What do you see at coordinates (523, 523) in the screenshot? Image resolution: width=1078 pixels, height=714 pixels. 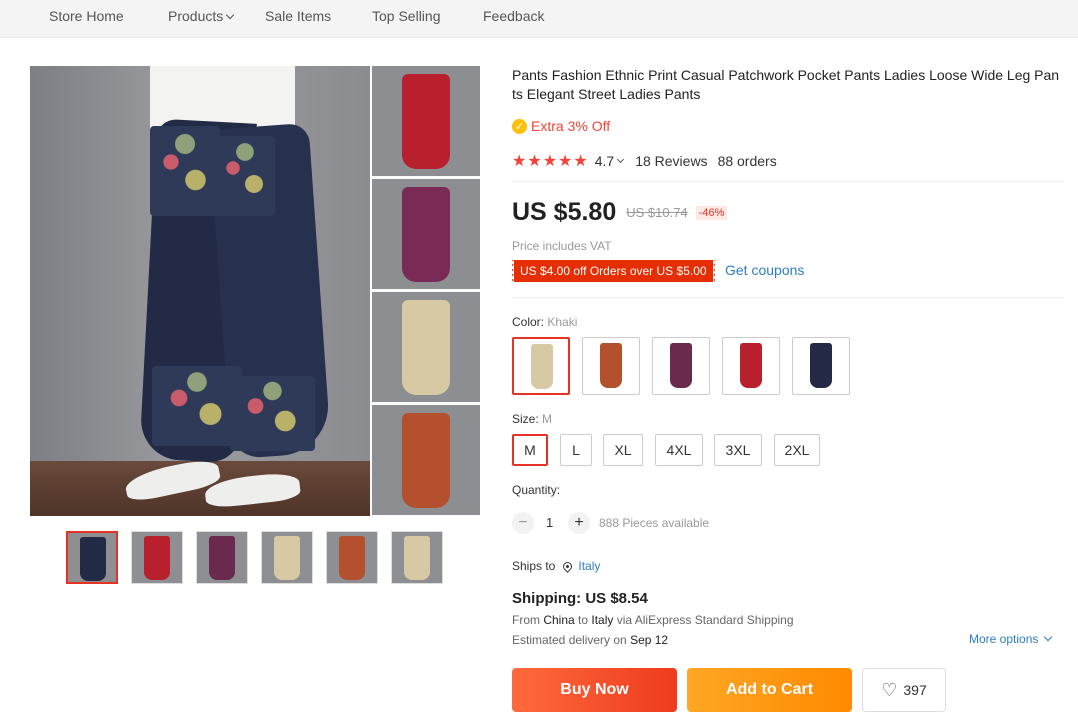 I see `quantity-decrease-button: −` at bounding box center [523, 523].